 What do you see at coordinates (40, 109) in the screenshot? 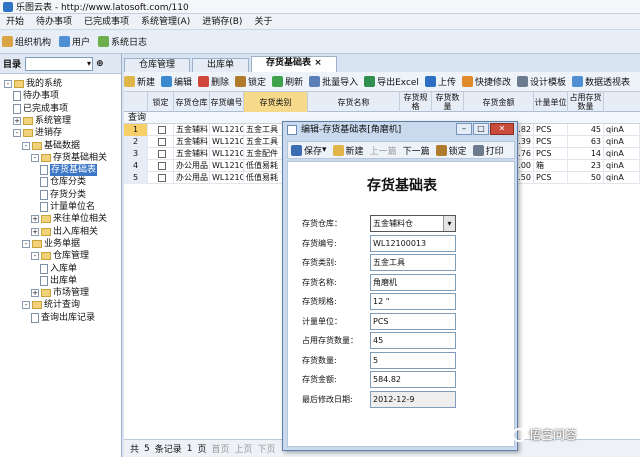
I see `tree-item: 已完成事项` at bounding box center [40, 109].